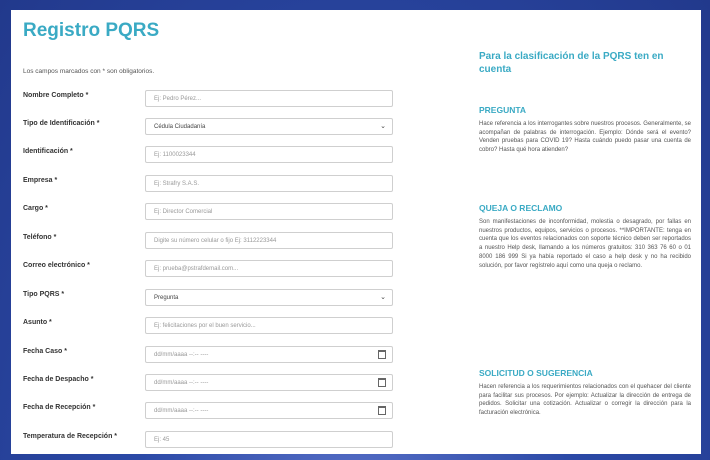 This screenshot has height=460, width=710. I want to click on field-value: Ej: 45, so click(162, 440).